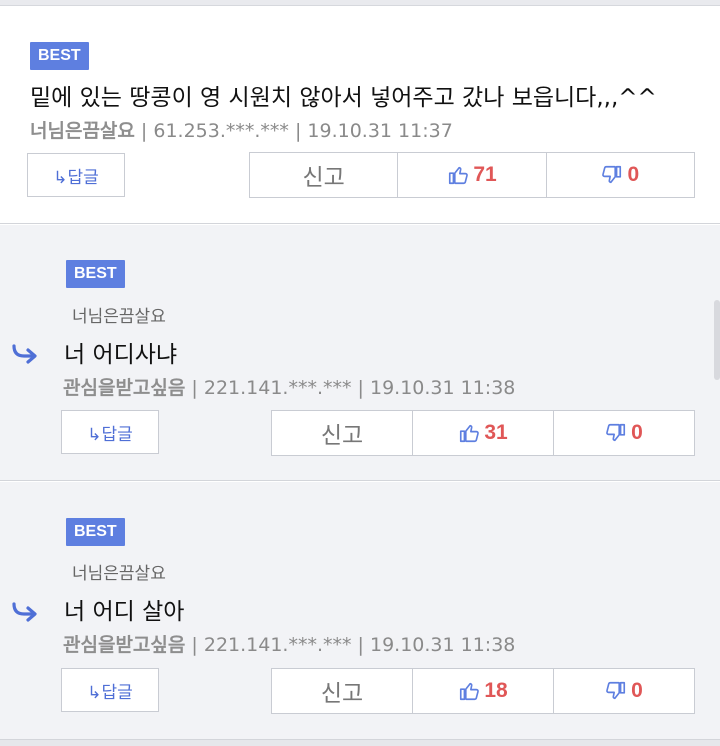  I want to click on comment-actions: 신고 18 0, so click(483, 691).